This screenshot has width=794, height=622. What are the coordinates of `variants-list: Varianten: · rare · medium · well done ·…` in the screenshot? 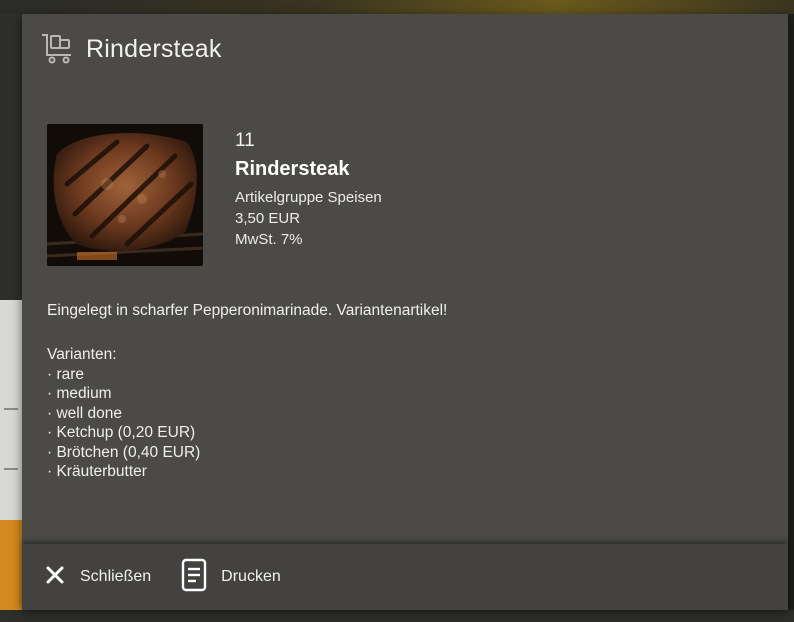 It's located at (123, 413).